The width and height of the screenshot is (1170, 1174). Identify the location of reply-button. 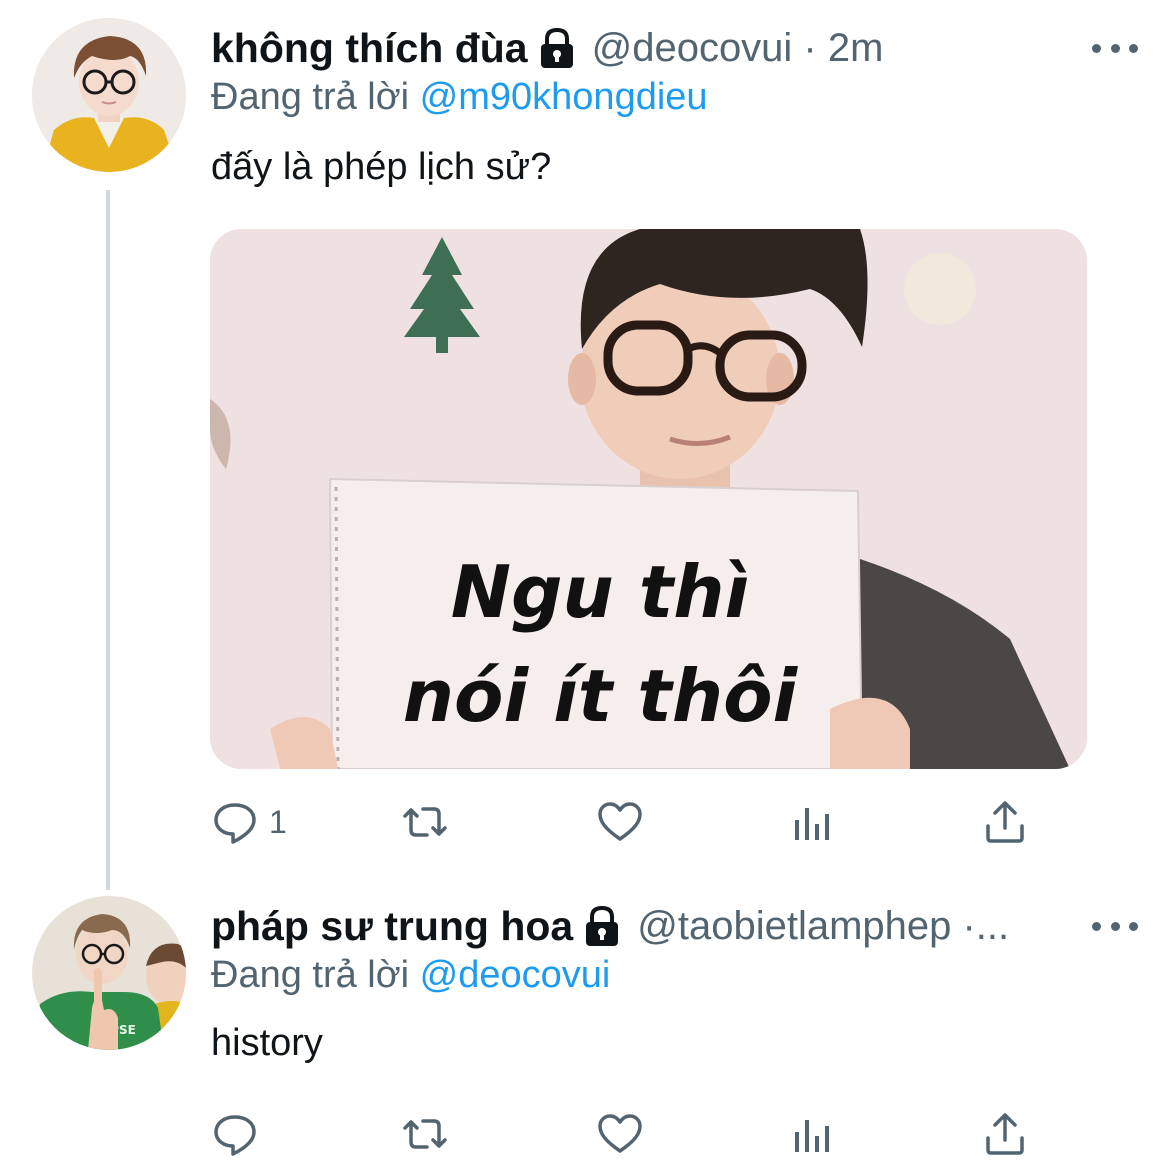
(240, 1134).